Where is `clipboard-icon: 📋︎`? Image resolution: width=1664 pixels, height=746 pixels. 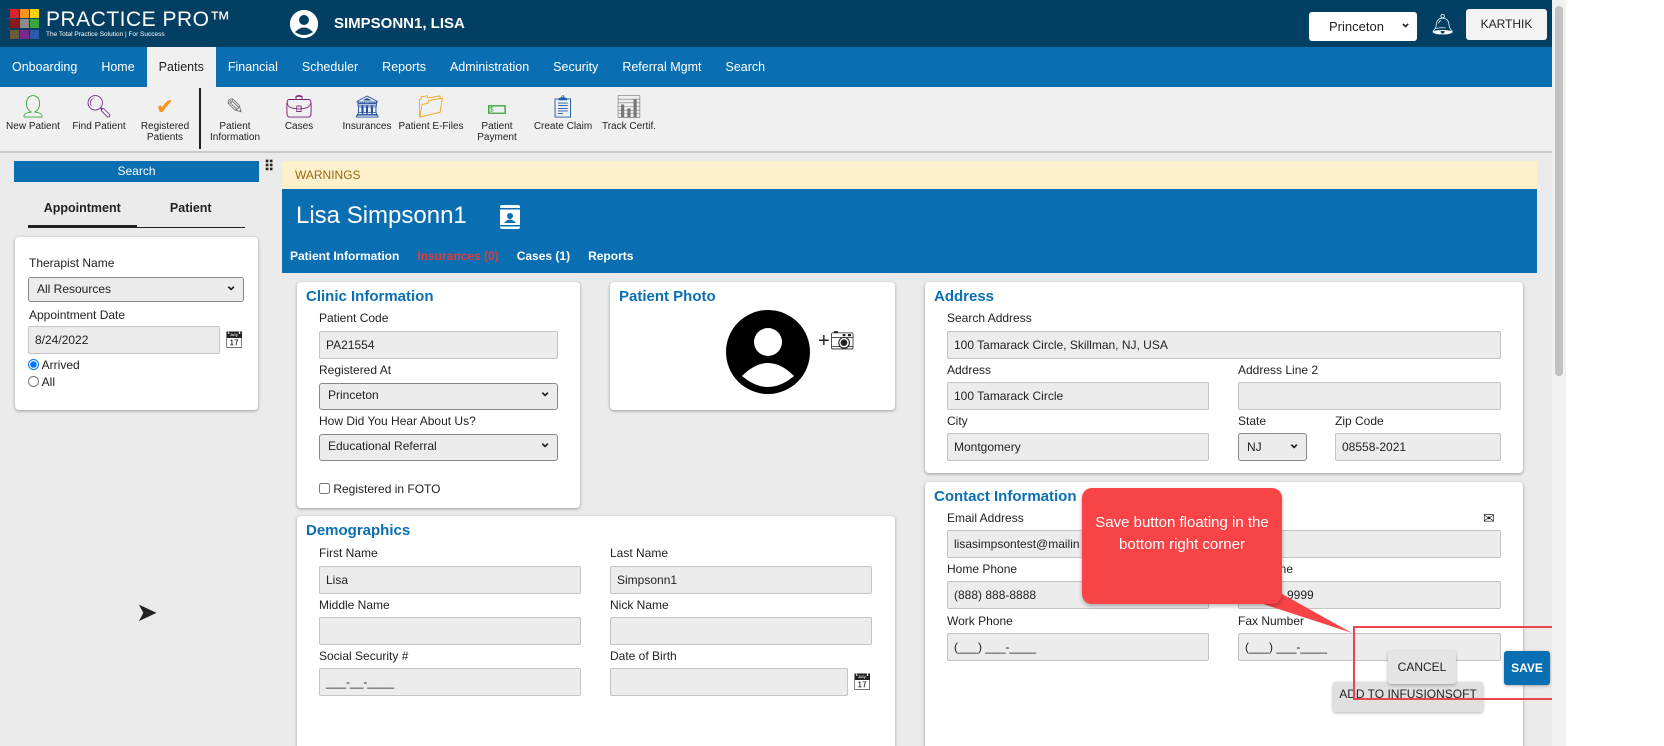
clipboard-icon: 📋︎ is located at coordinates (563, 106).